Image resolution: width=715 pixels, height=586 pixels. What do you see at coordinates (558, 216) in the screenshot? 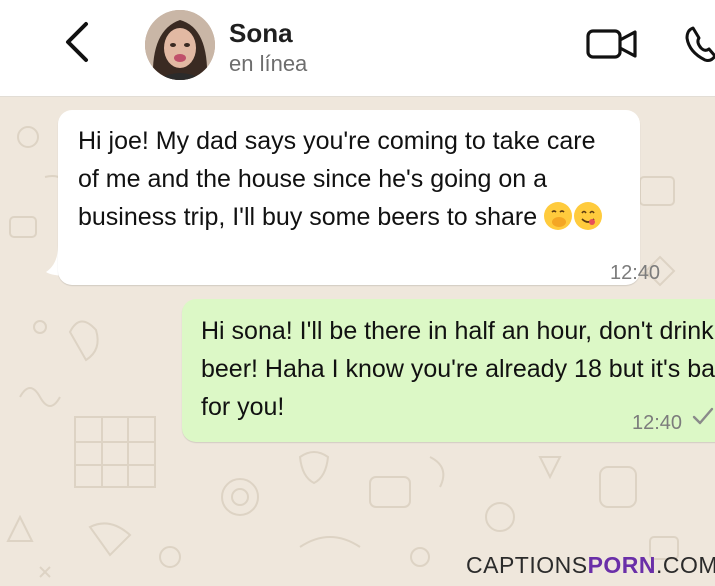
I see `hand-over-mouth-emoji-icon` at bounding box center [558, 216].